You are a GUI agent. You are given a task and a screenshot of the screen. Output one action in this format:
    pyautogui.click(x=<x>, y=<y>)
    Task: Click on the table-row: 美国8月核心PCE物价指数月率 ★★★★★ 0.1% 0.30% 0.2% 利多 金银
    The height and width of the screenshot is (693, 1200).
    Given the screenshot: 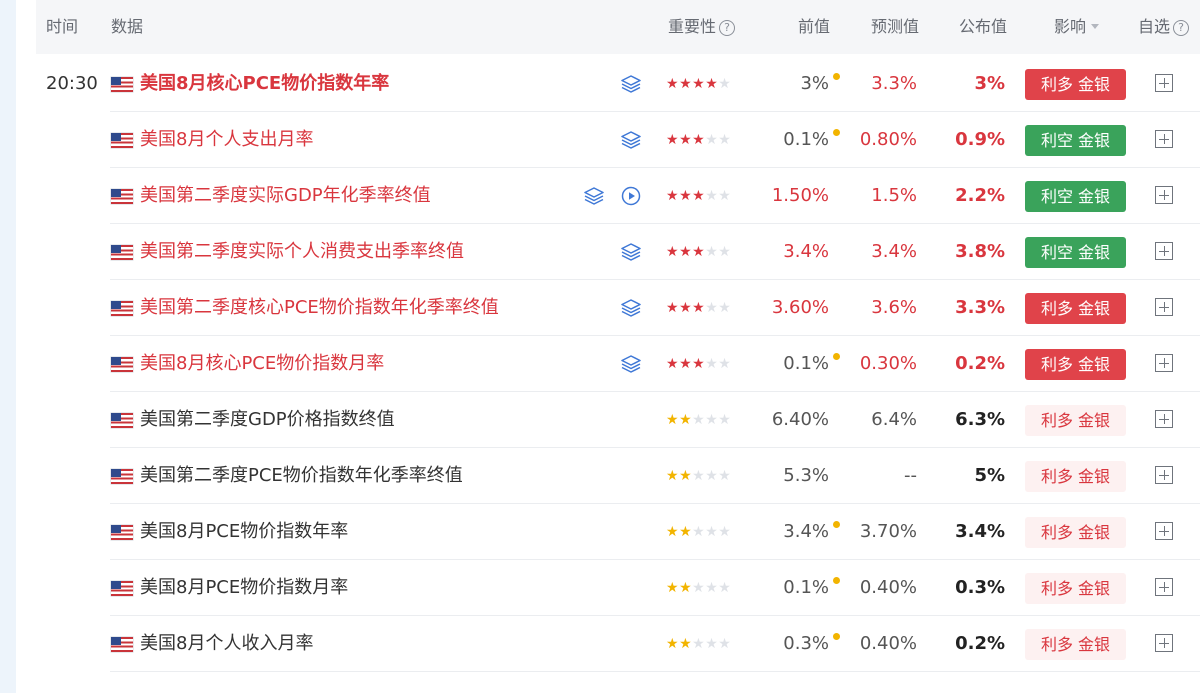 What is the action you would take?
    pyautogui.click(x=618, y=364)
    